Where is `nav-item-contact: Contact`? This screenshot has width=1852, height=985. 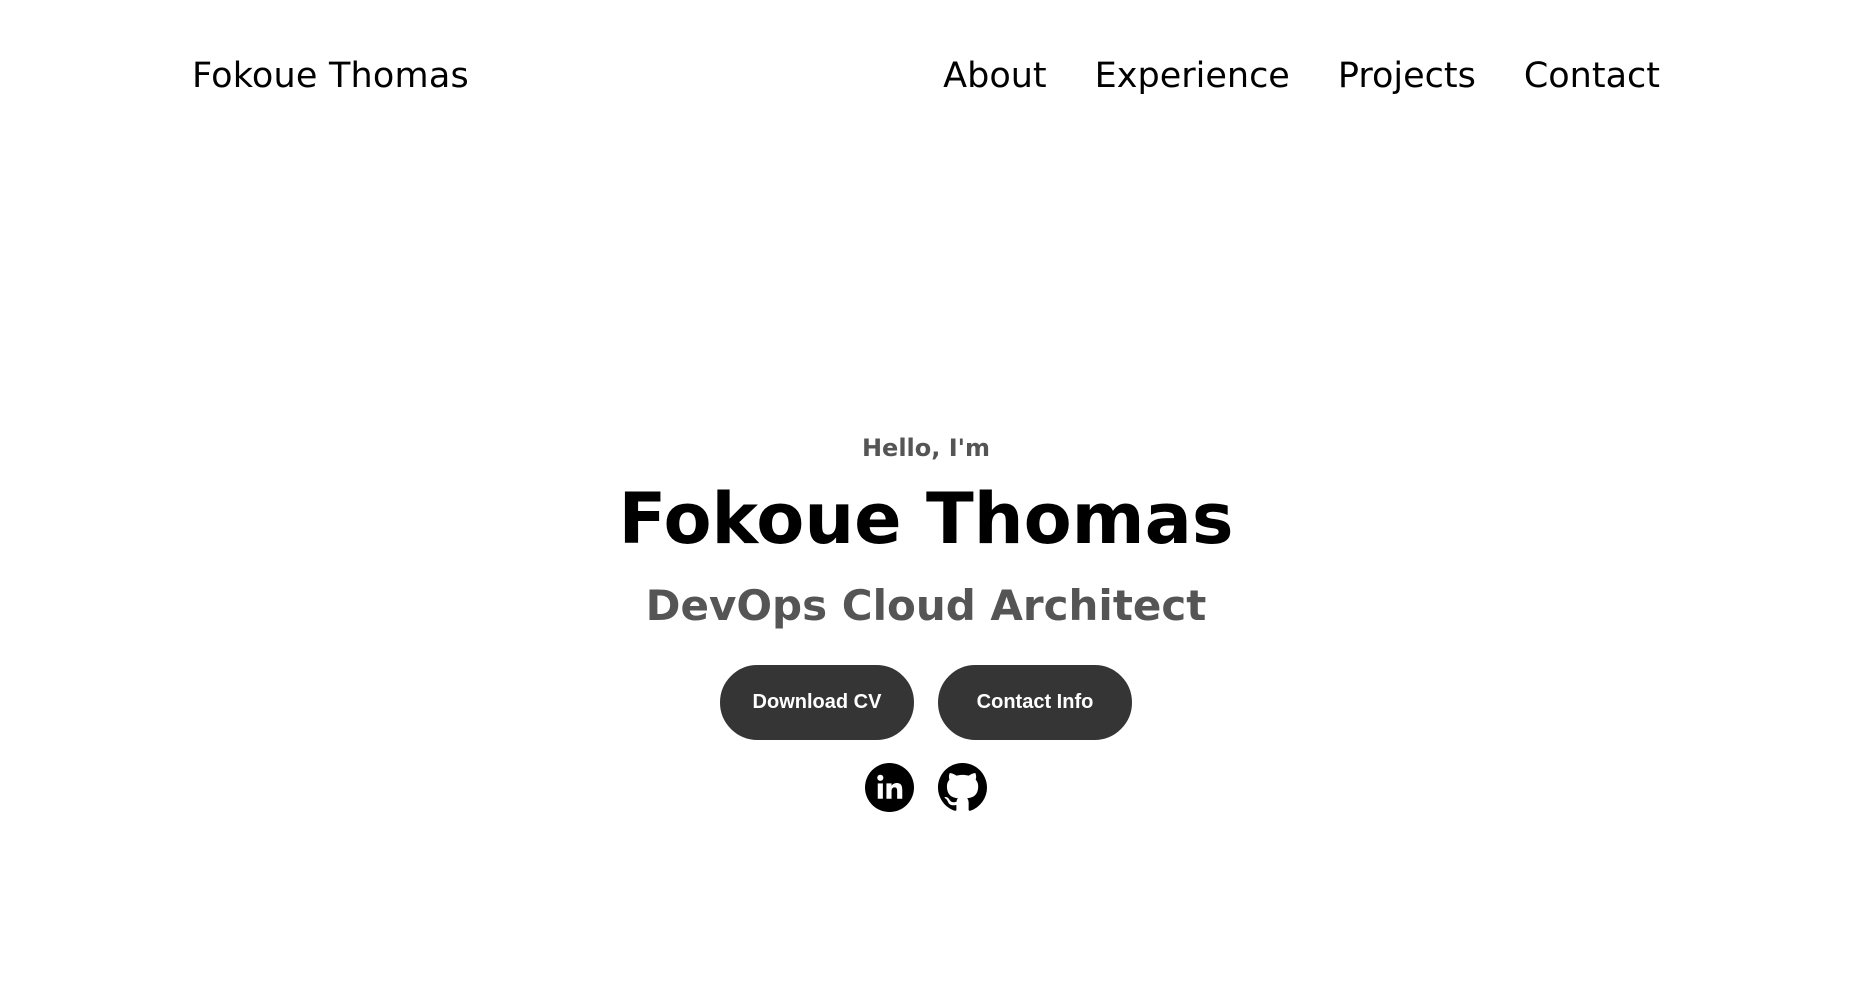
nav-item-contact: Contact is located at coordinates (1592, 76).